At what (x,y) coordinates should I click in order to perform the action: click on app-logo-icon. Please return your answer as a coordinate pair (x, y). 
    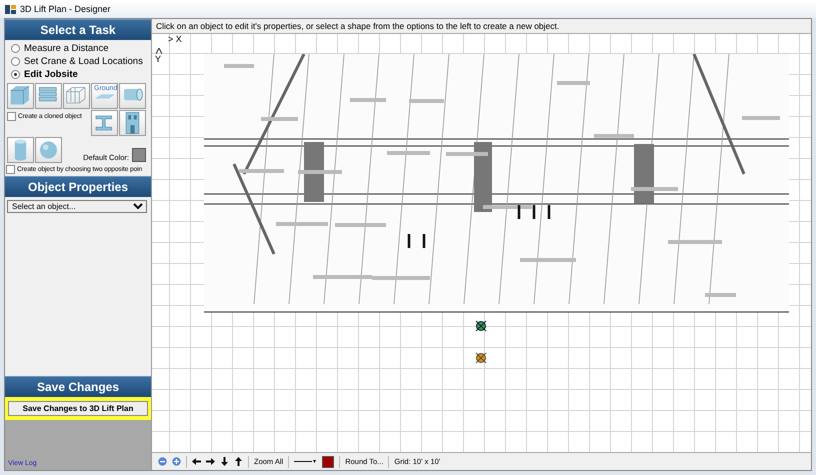
    Looking at the image, I should click on (10, 9).